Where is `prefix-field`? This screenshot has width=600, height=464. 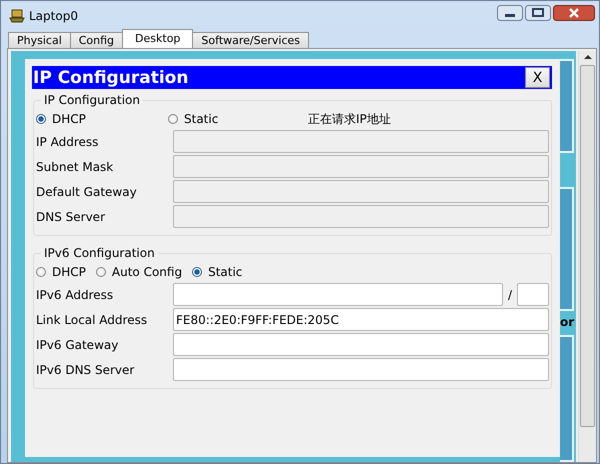 prefix-field is located at coordinates (533, 294).